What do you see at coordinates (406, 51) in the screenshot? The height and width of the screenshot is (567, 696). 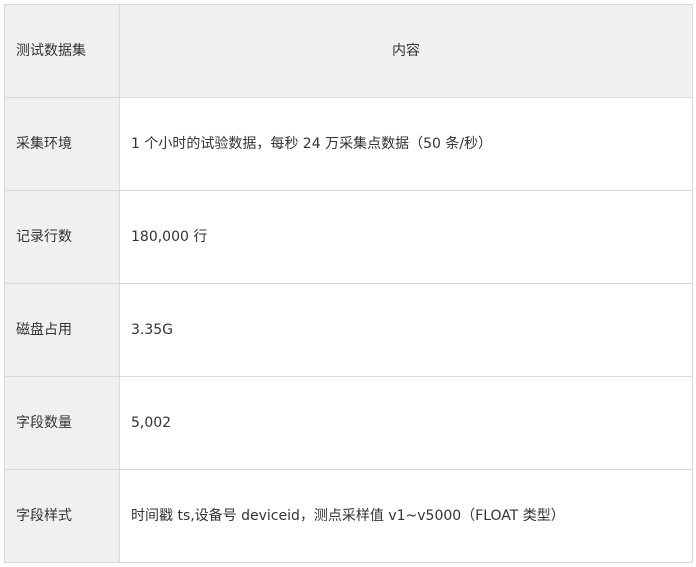 I see `header-content: 内容` at bounding box center [406, 51].